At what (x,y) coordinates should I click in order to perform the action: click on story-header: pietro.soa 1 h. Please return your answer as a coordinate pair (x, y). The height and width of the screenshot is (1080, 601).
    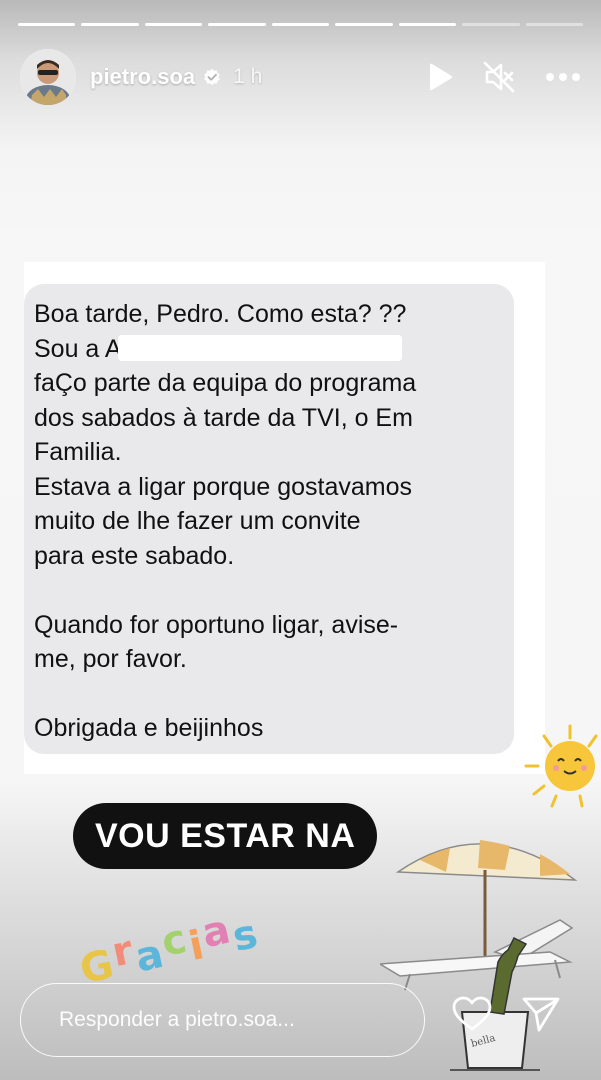
    Looking at the image, I should click on (300, 77).